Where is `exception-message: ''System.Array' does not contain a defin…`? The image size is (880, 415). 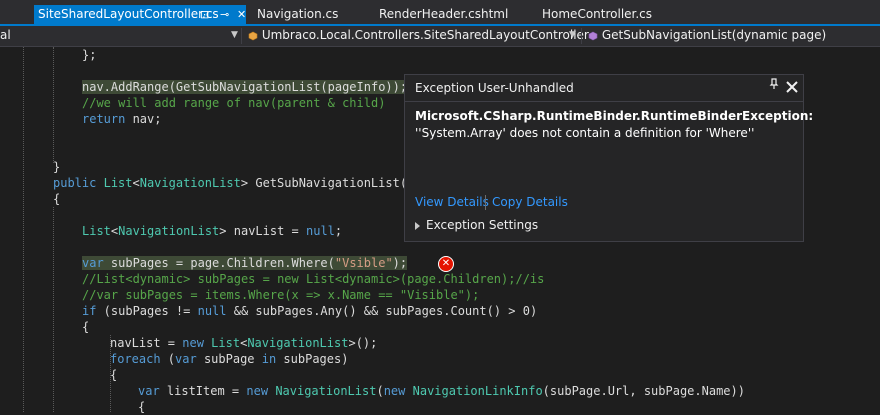 exception-message: ''System.Array' does not contain a defin… is located at coordinates (585, 133).